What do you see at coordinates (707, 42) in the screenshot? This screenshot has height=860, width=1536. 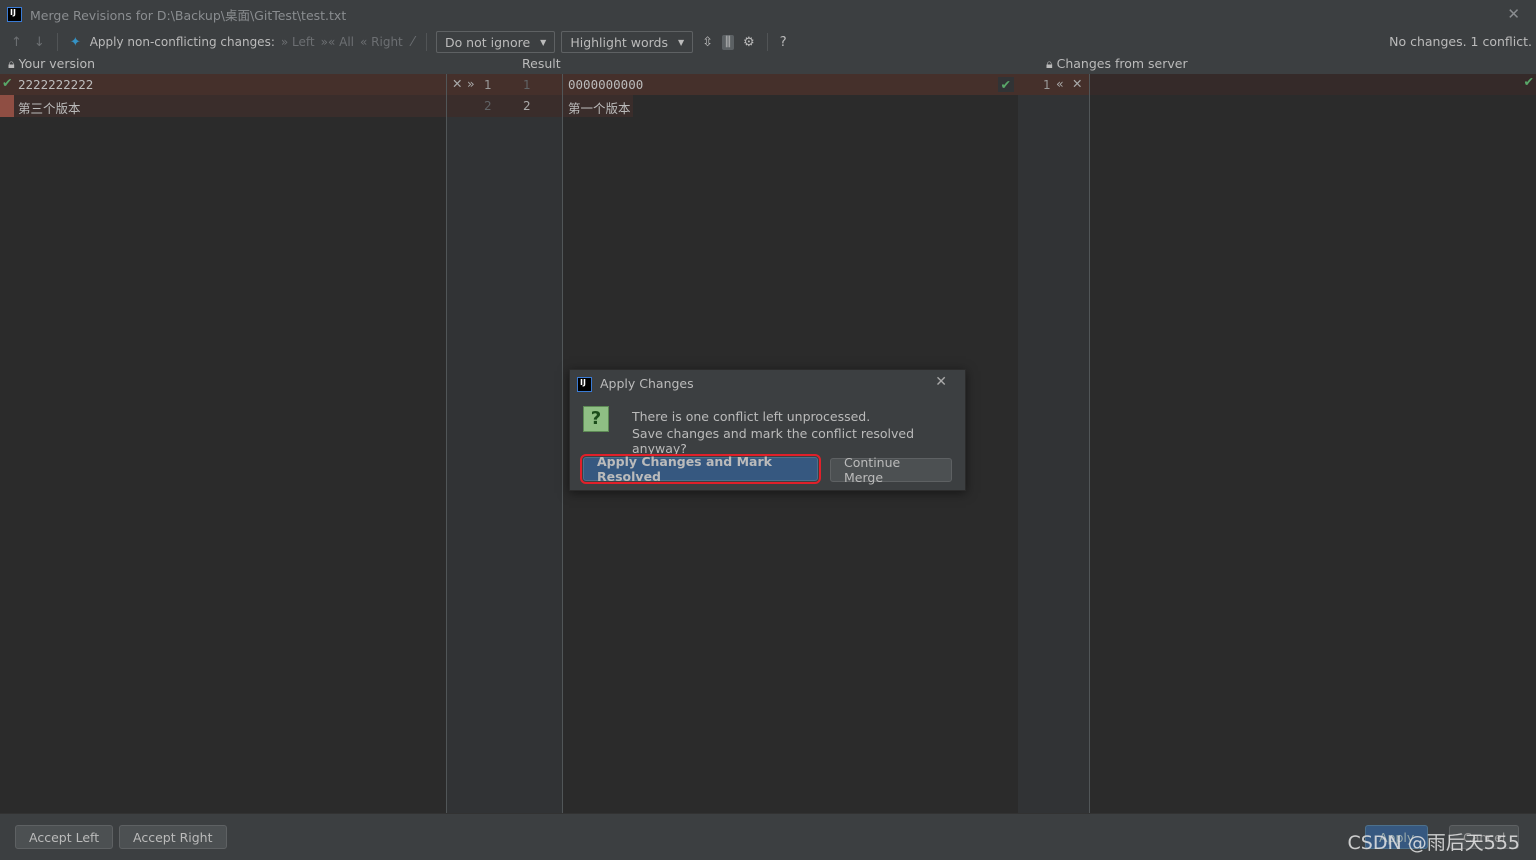 I see `collapse-unchanged-icon: ⇳` at bounding box center [707, 42].